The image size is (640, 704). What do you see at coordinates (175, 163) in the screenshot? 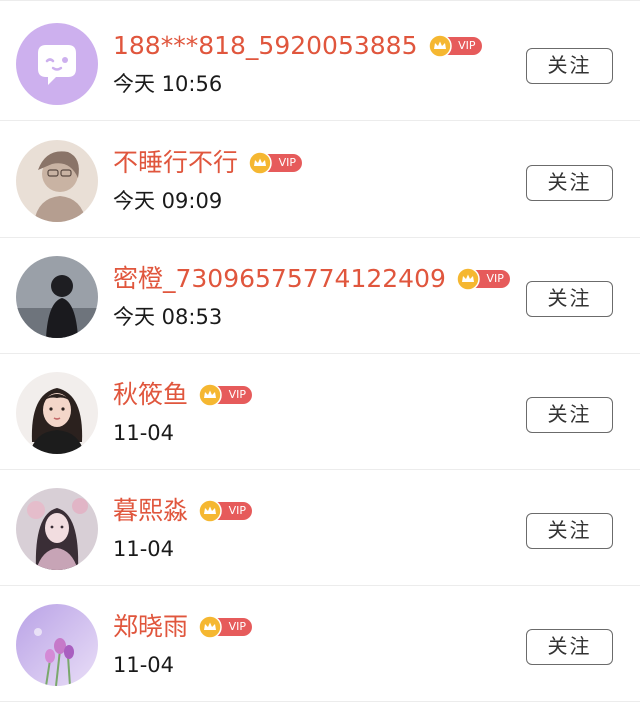
I see `user-name: 不睡行不行` at bounding box center [175, 163].